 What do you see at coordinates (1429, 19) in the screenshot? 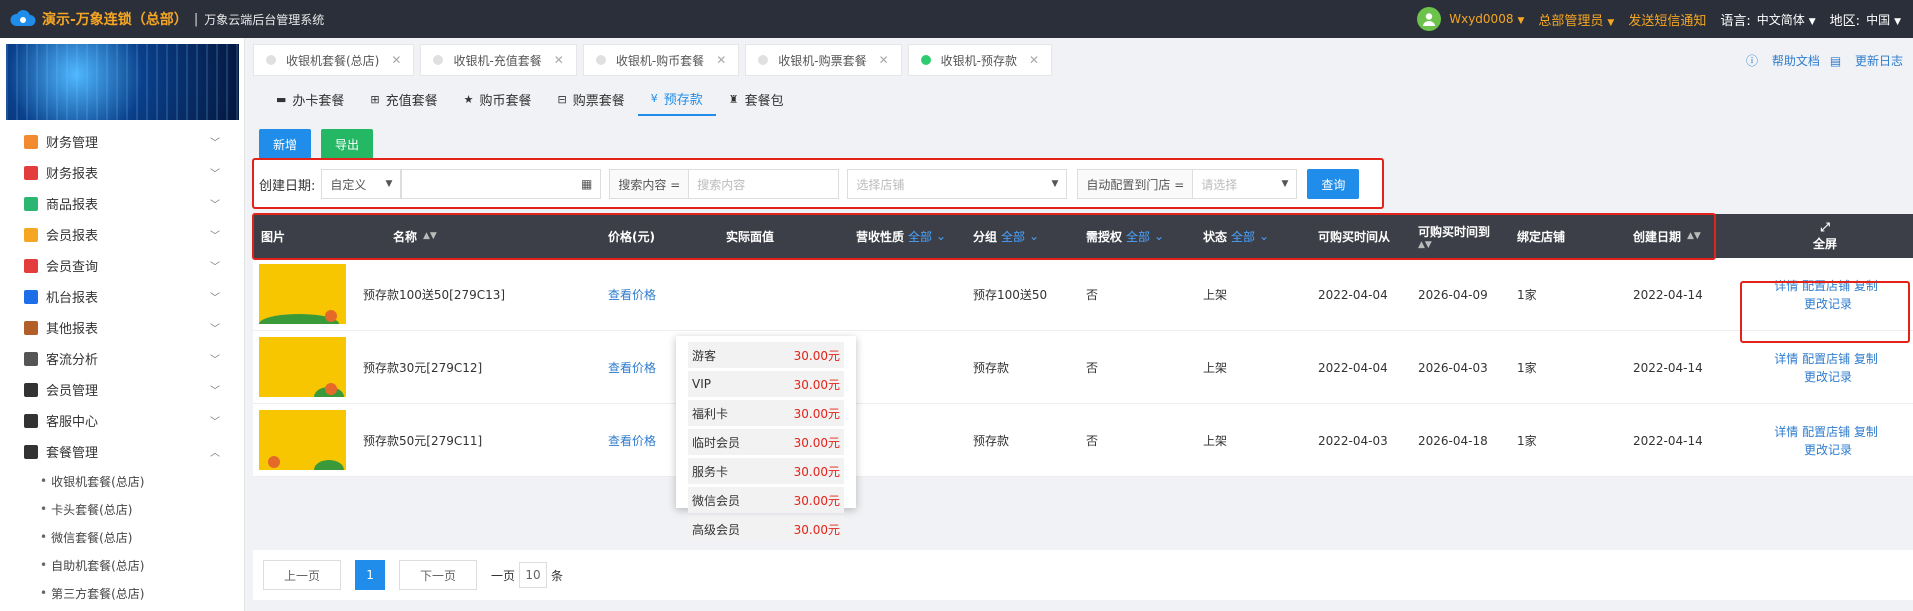
I see `avatar` at bounding box center [1429, 19].